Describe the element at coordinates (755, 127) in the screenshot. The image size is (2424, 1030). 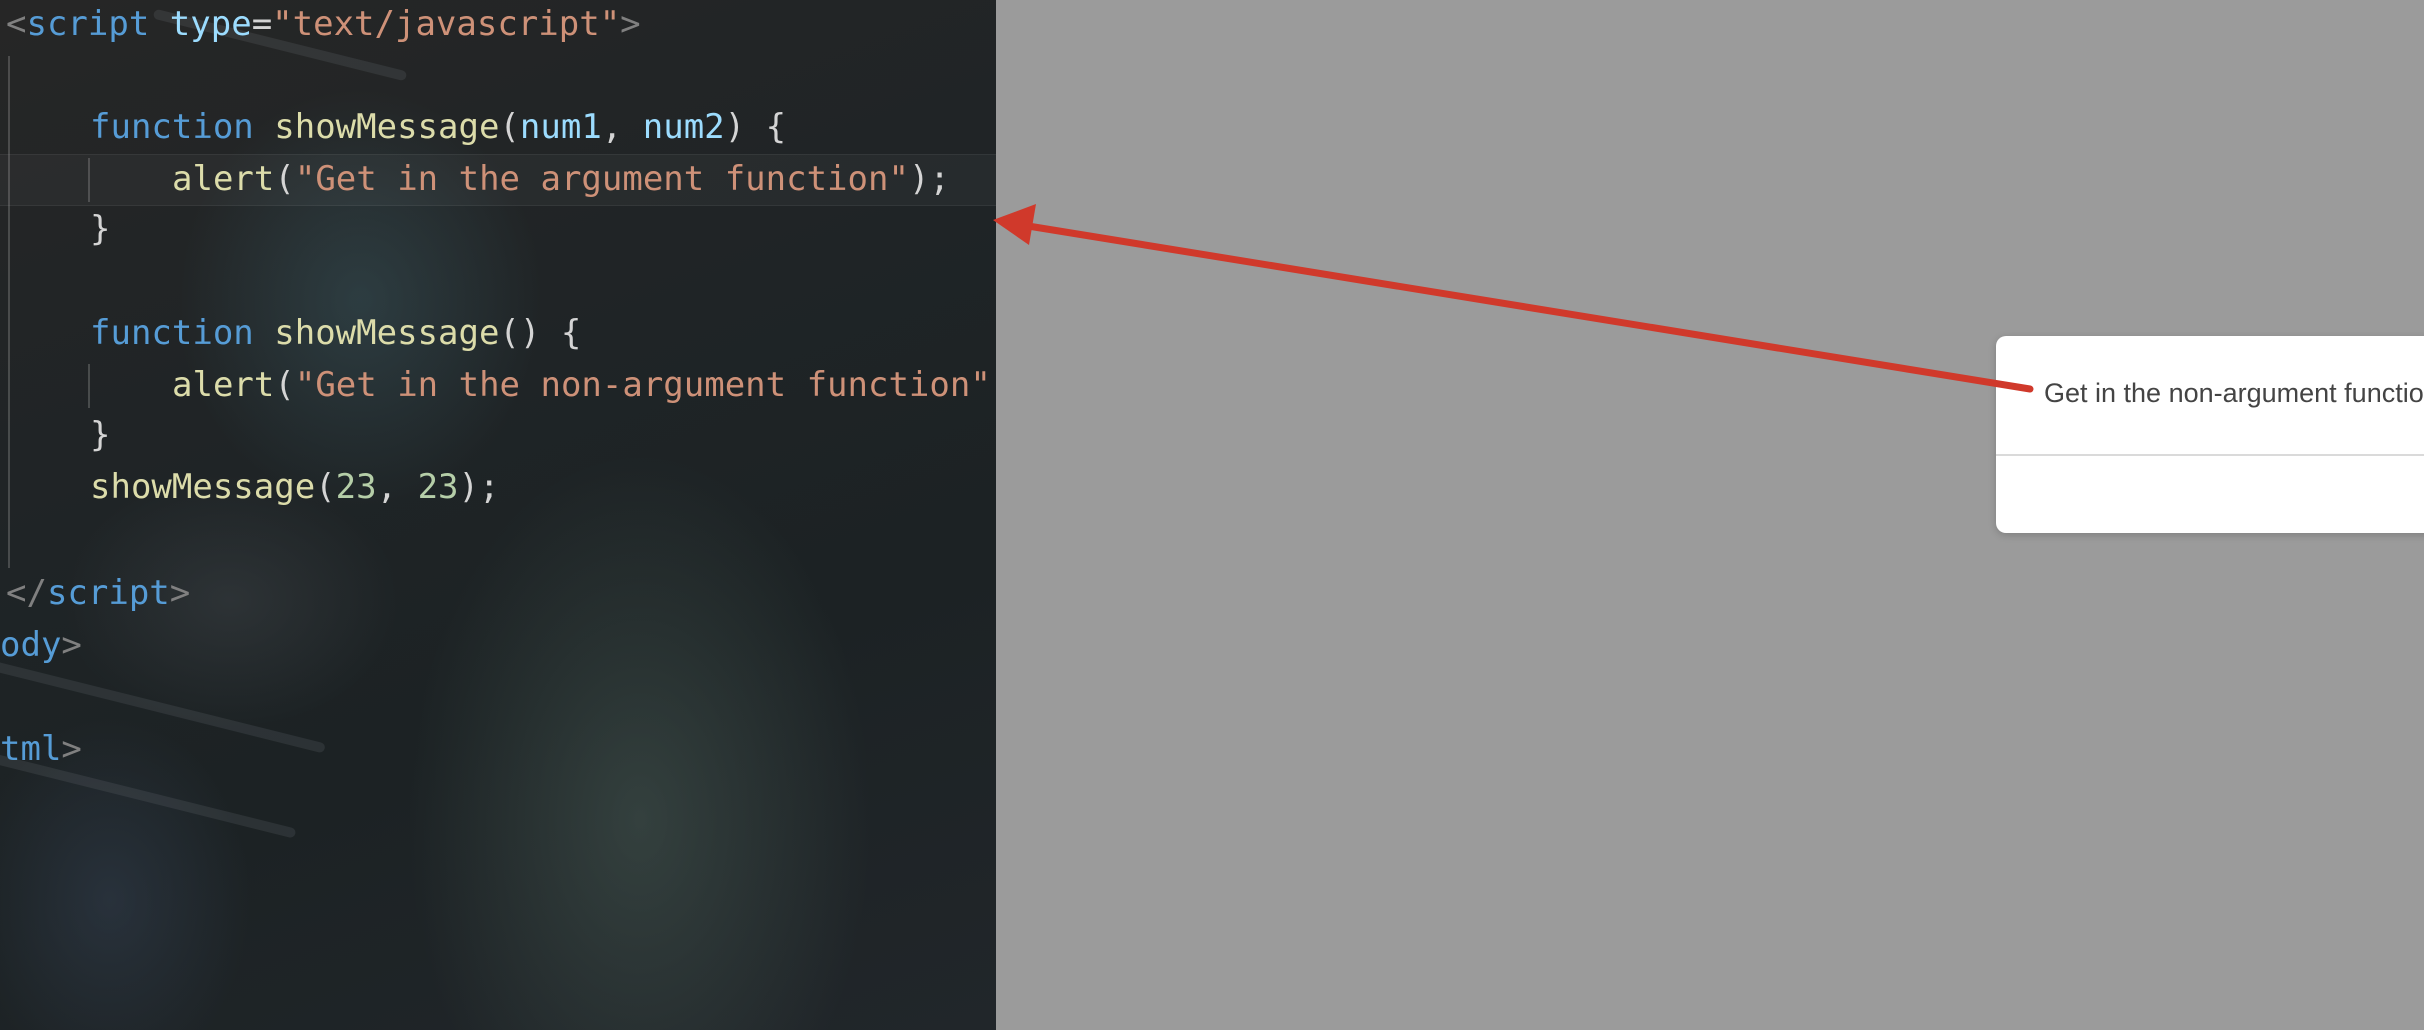
I see `code-token: ) {` at that location.